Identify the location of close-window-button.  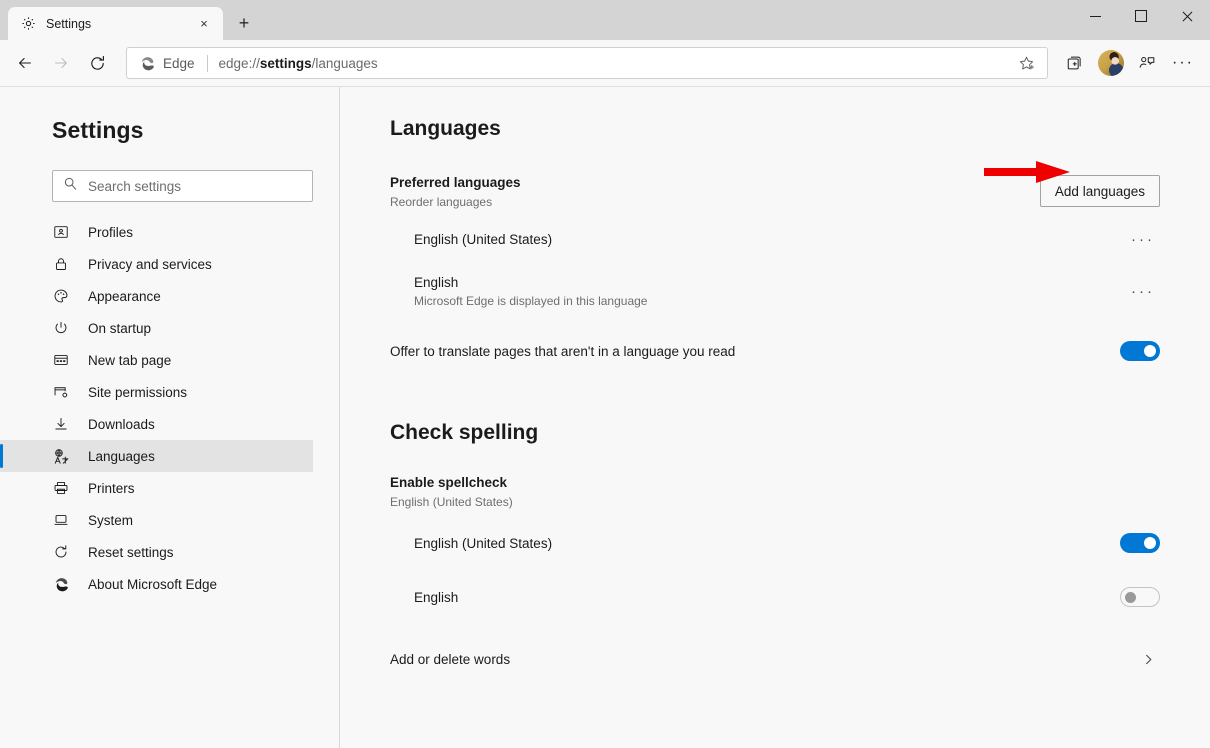
(1187, 16).